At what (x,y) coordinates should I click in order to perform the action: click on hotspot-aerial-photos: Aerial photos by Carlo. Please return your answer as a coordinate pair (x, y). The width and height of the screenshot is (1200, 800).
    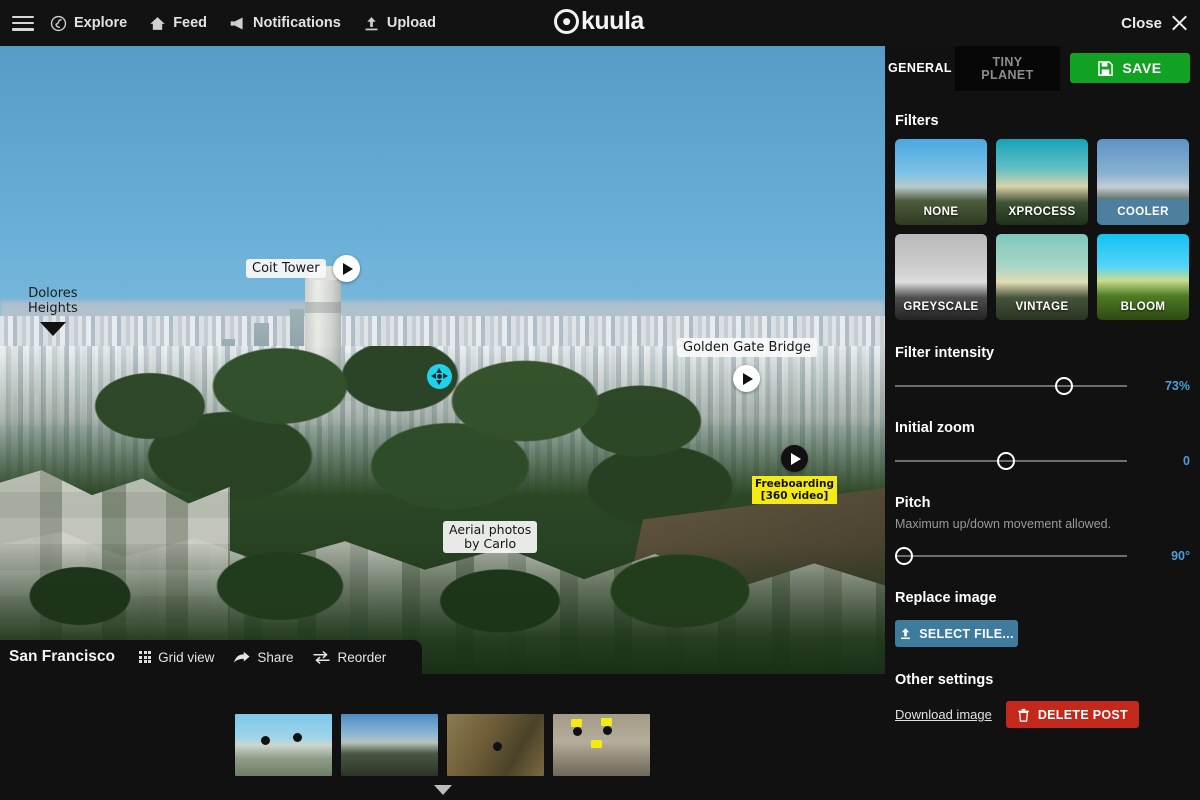
    Looking at the image, I should click on (490, 537).